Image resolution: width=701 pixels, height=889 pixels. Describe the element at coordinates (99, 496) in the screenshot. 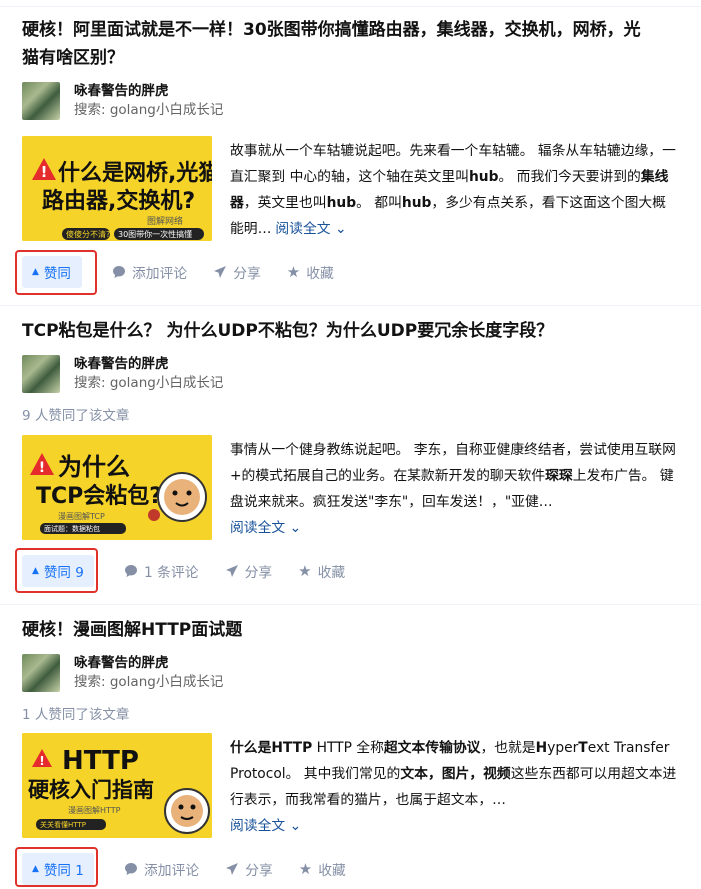

I see `thumbnail-subheadline: TCP会粘包?` at that location.